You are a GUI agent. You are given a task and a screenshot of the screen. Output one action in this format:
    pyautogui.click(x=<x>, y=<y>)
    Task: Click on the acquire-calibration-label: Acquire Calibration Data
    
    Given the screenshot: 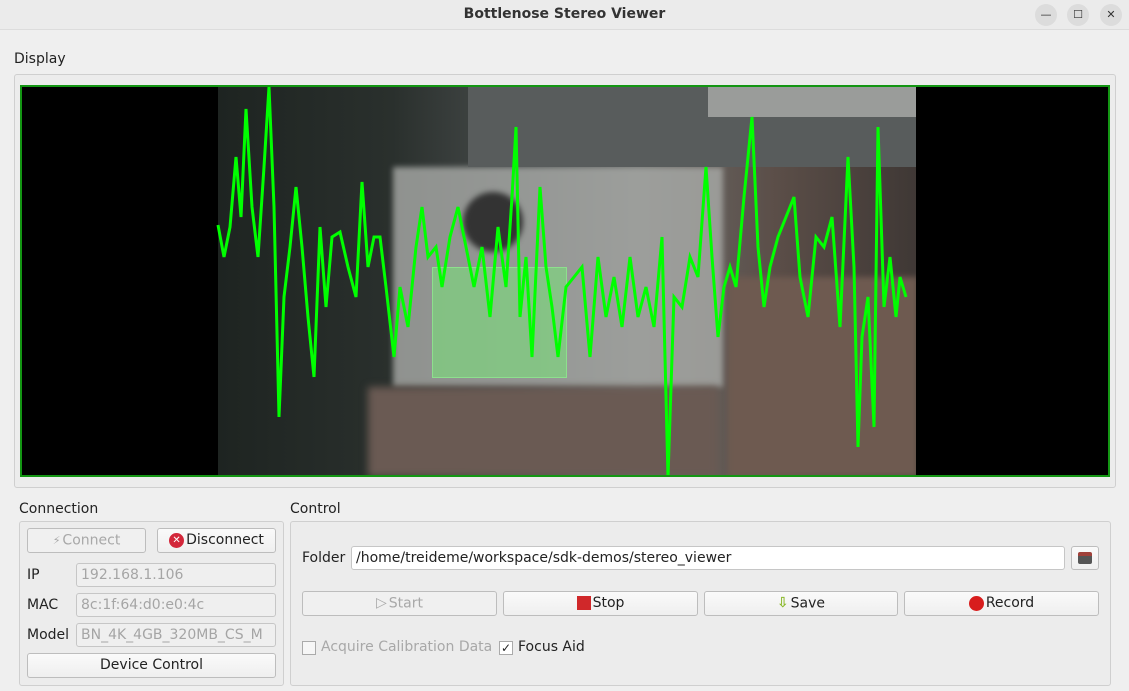 What is the action you would take?
    pyautogui.click(x=407, y=647)
    